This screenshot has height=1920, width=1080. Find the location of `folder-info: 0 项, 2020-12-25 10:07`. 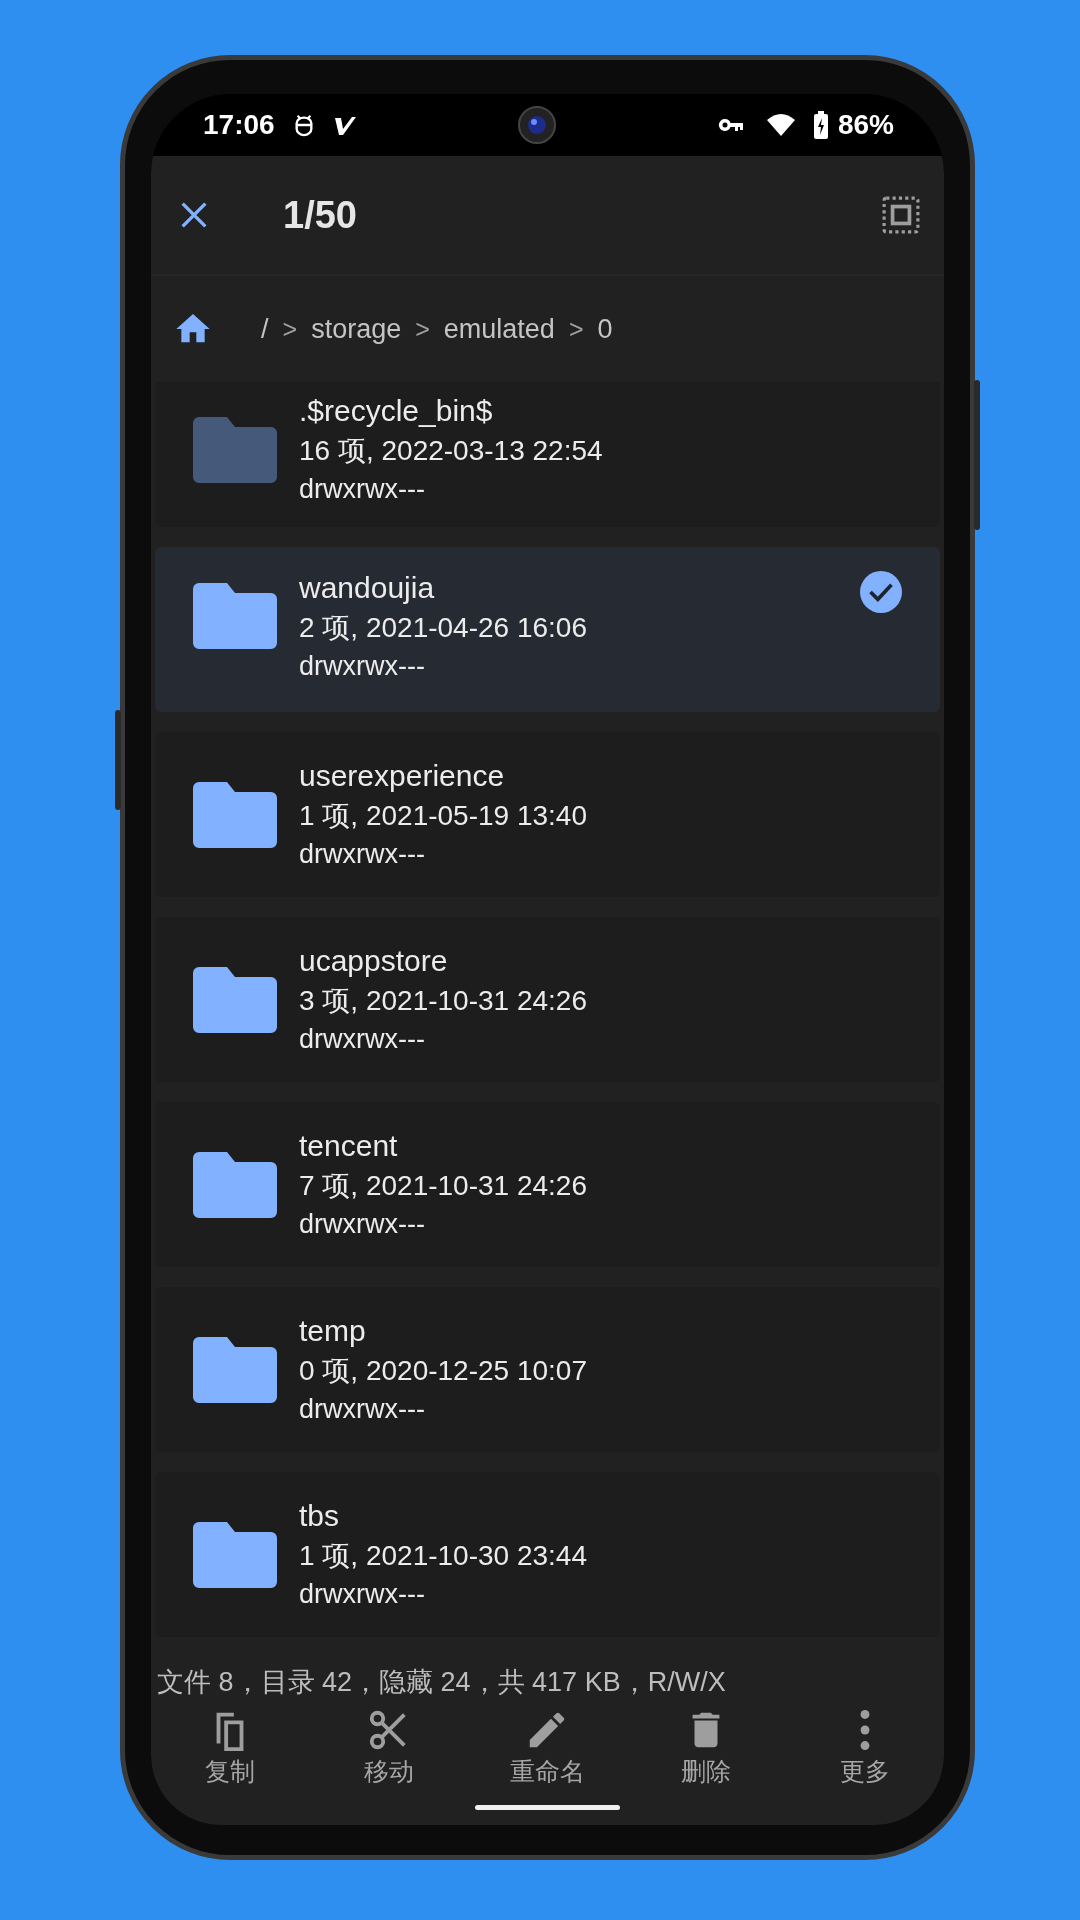

folder-info: 0 项, 2020-12-25 10:07 is located at coordinates (443, 1371).